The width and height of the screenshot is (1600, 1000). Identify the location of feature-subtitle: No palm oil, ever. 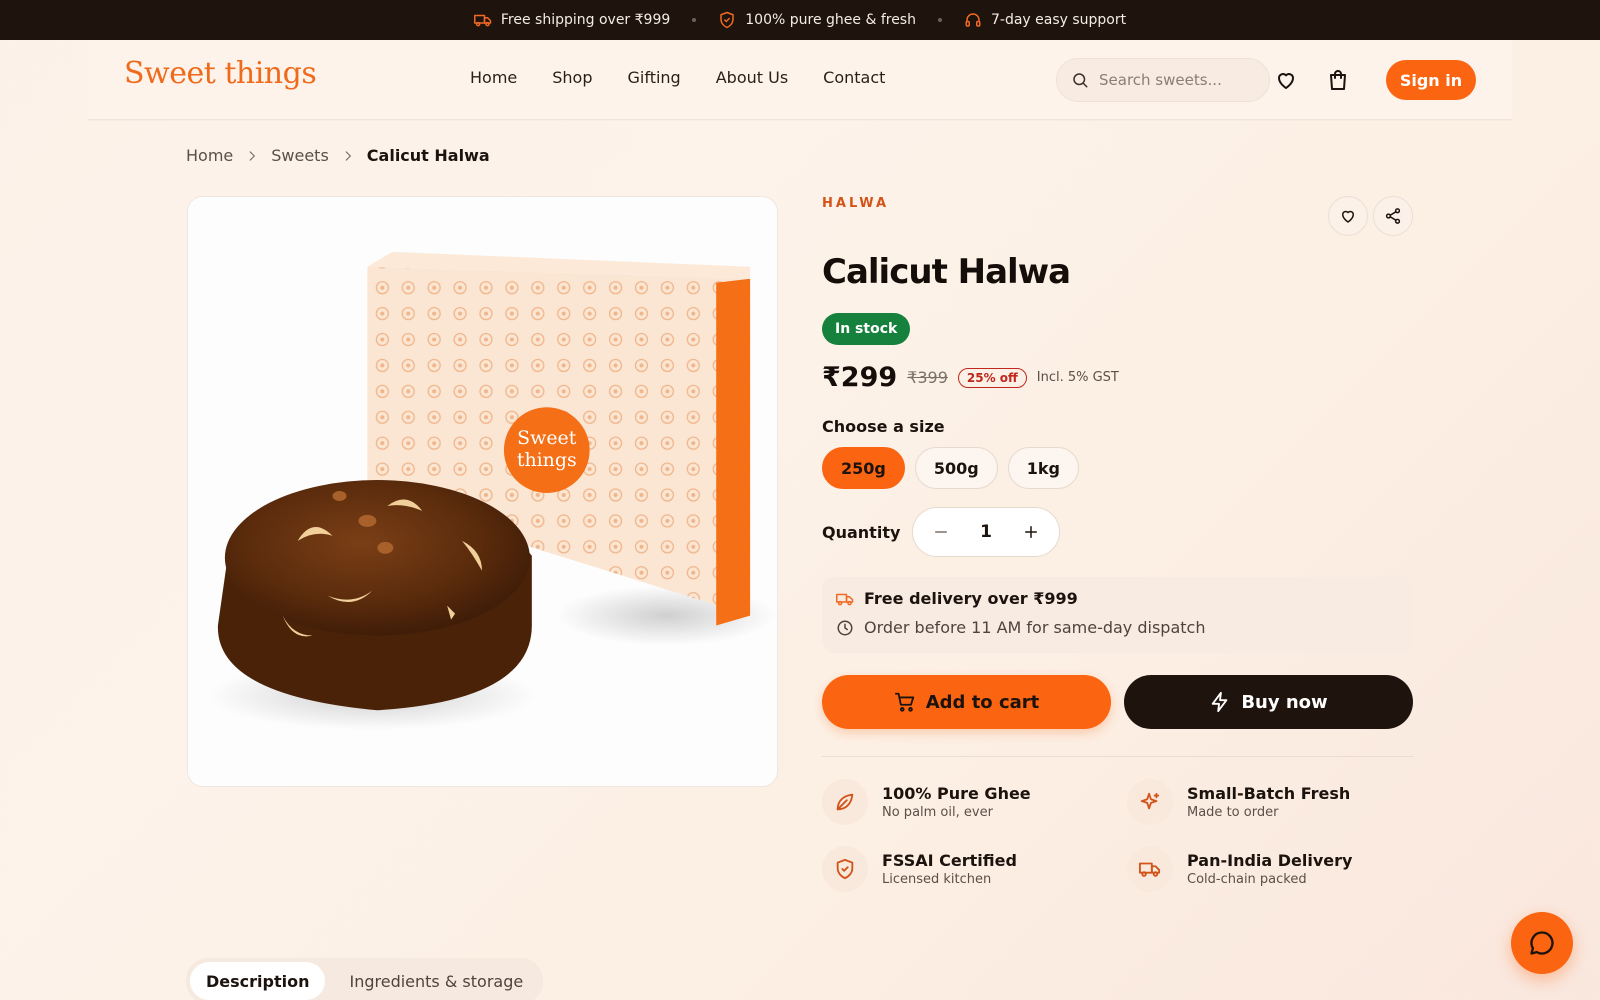
(937, 812).